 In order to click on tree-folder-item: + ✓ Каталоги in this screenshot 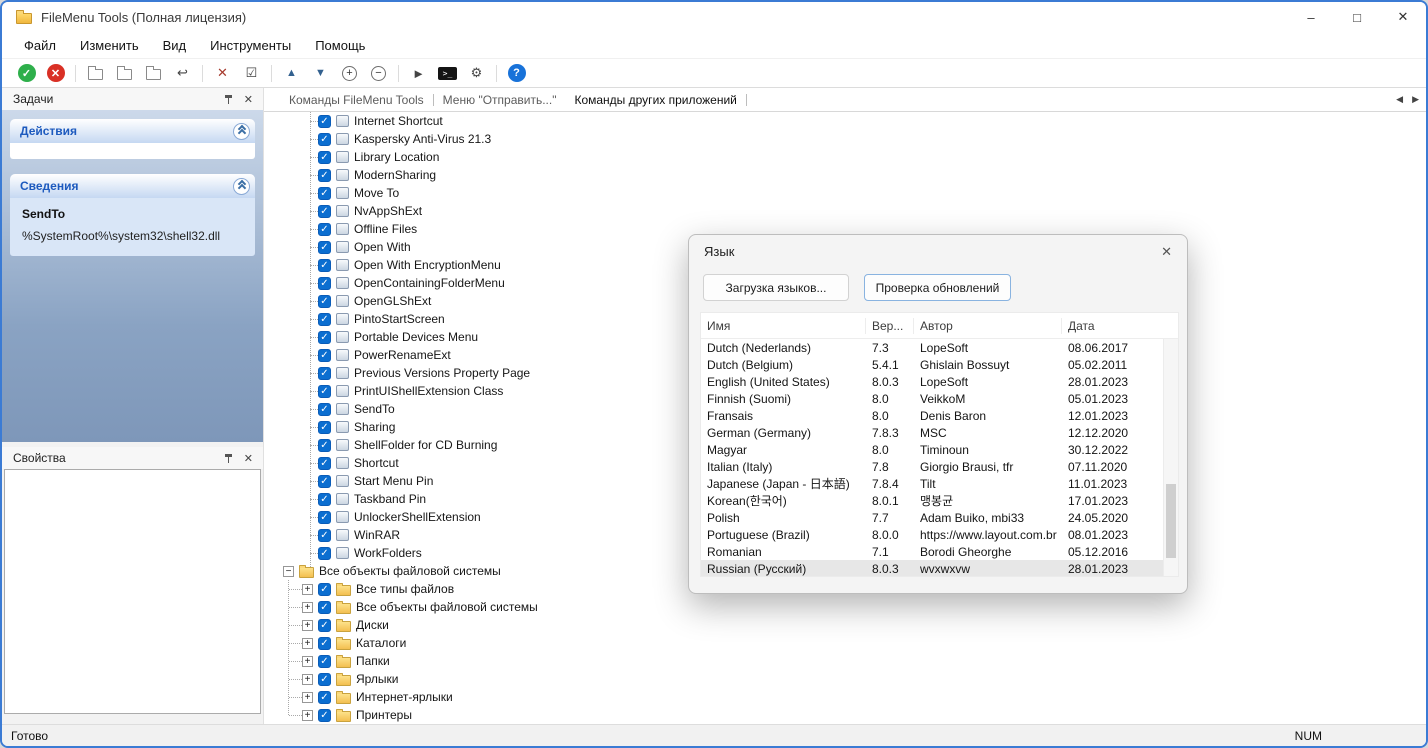, I will do `click(845, 643)`.